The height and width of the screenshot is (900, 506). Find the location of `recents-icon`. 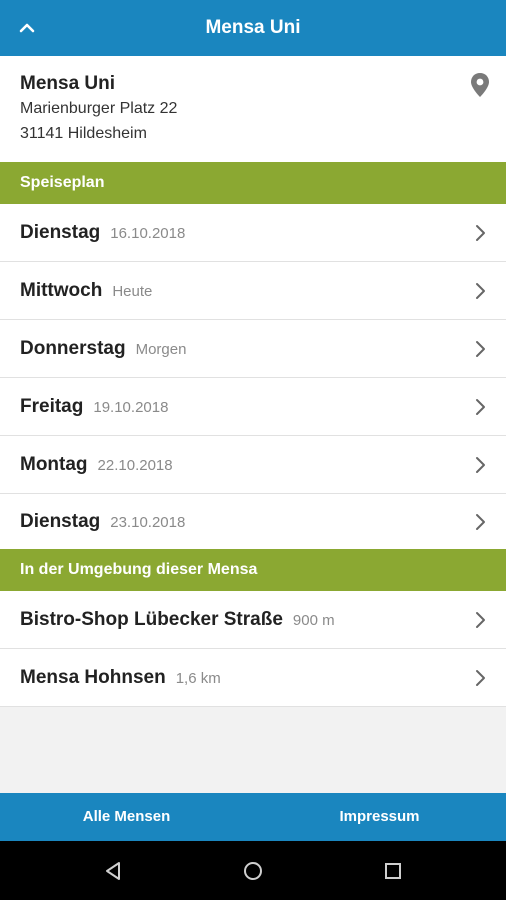

recents-icon is located at coordinates (393, 871).